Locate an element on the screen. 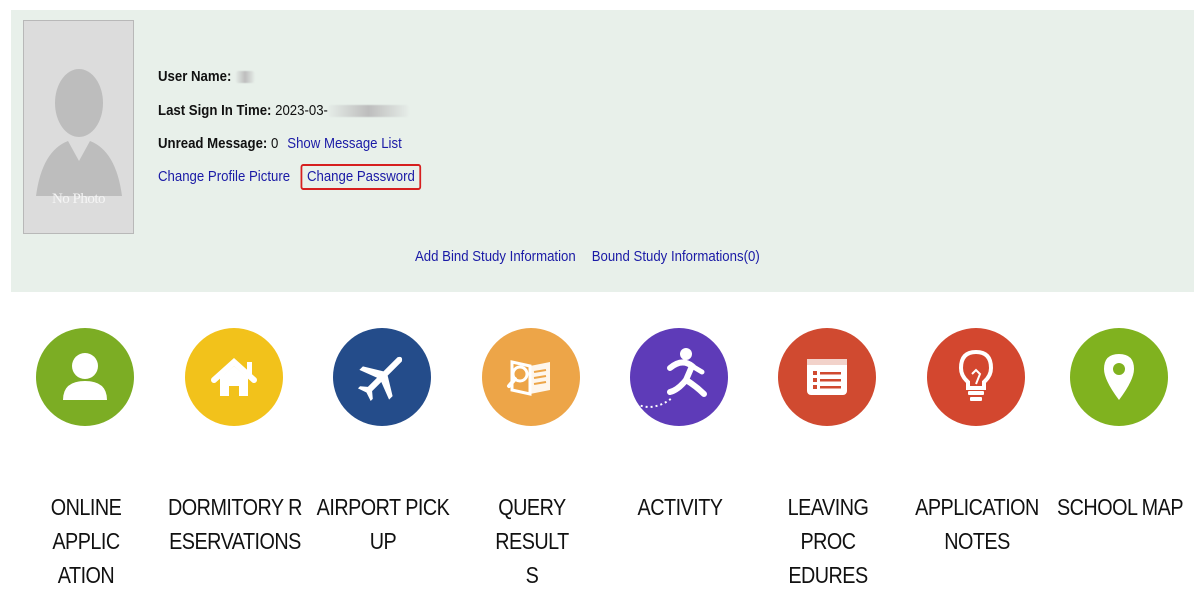 The width and height of the screenshot is (1195, 592). change-password-link: Change Password is located at coordinates (361, 176).